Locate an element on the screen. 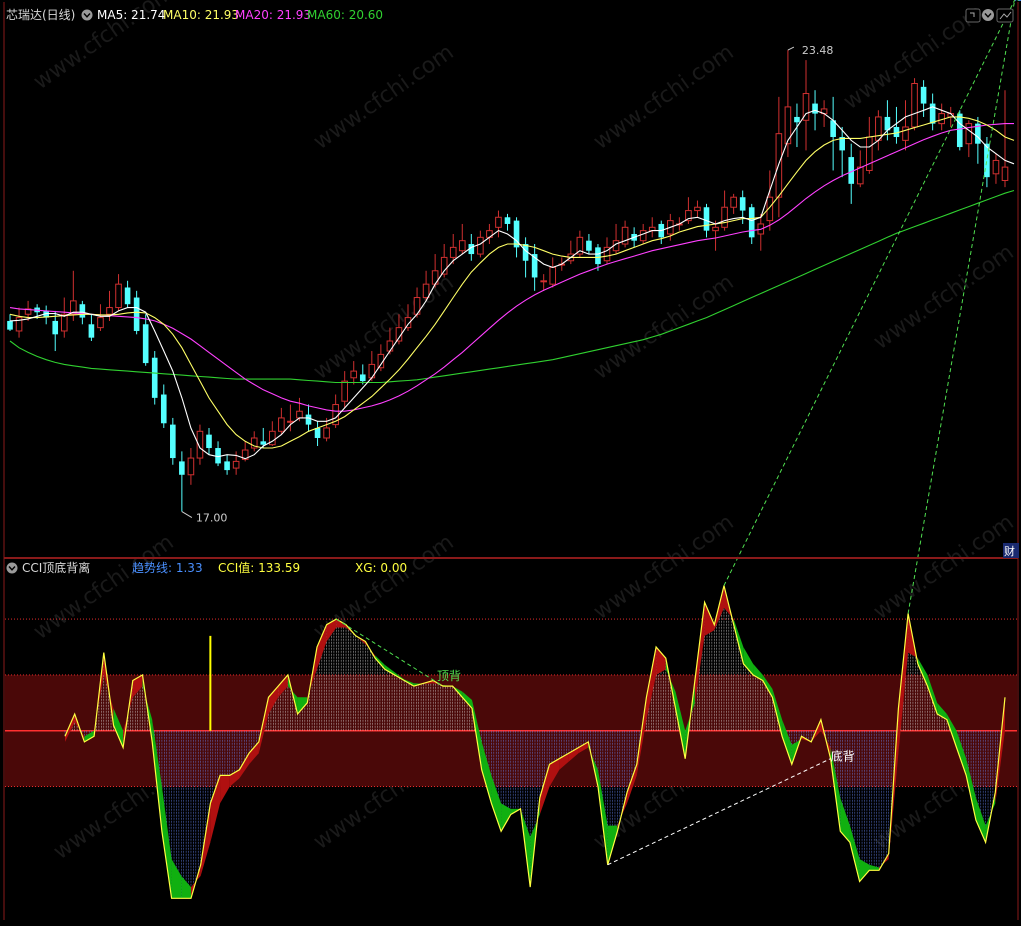 The width and height of the screenshot is (1021, 926). sub-collapse-button is located at coordinates (12, 568).